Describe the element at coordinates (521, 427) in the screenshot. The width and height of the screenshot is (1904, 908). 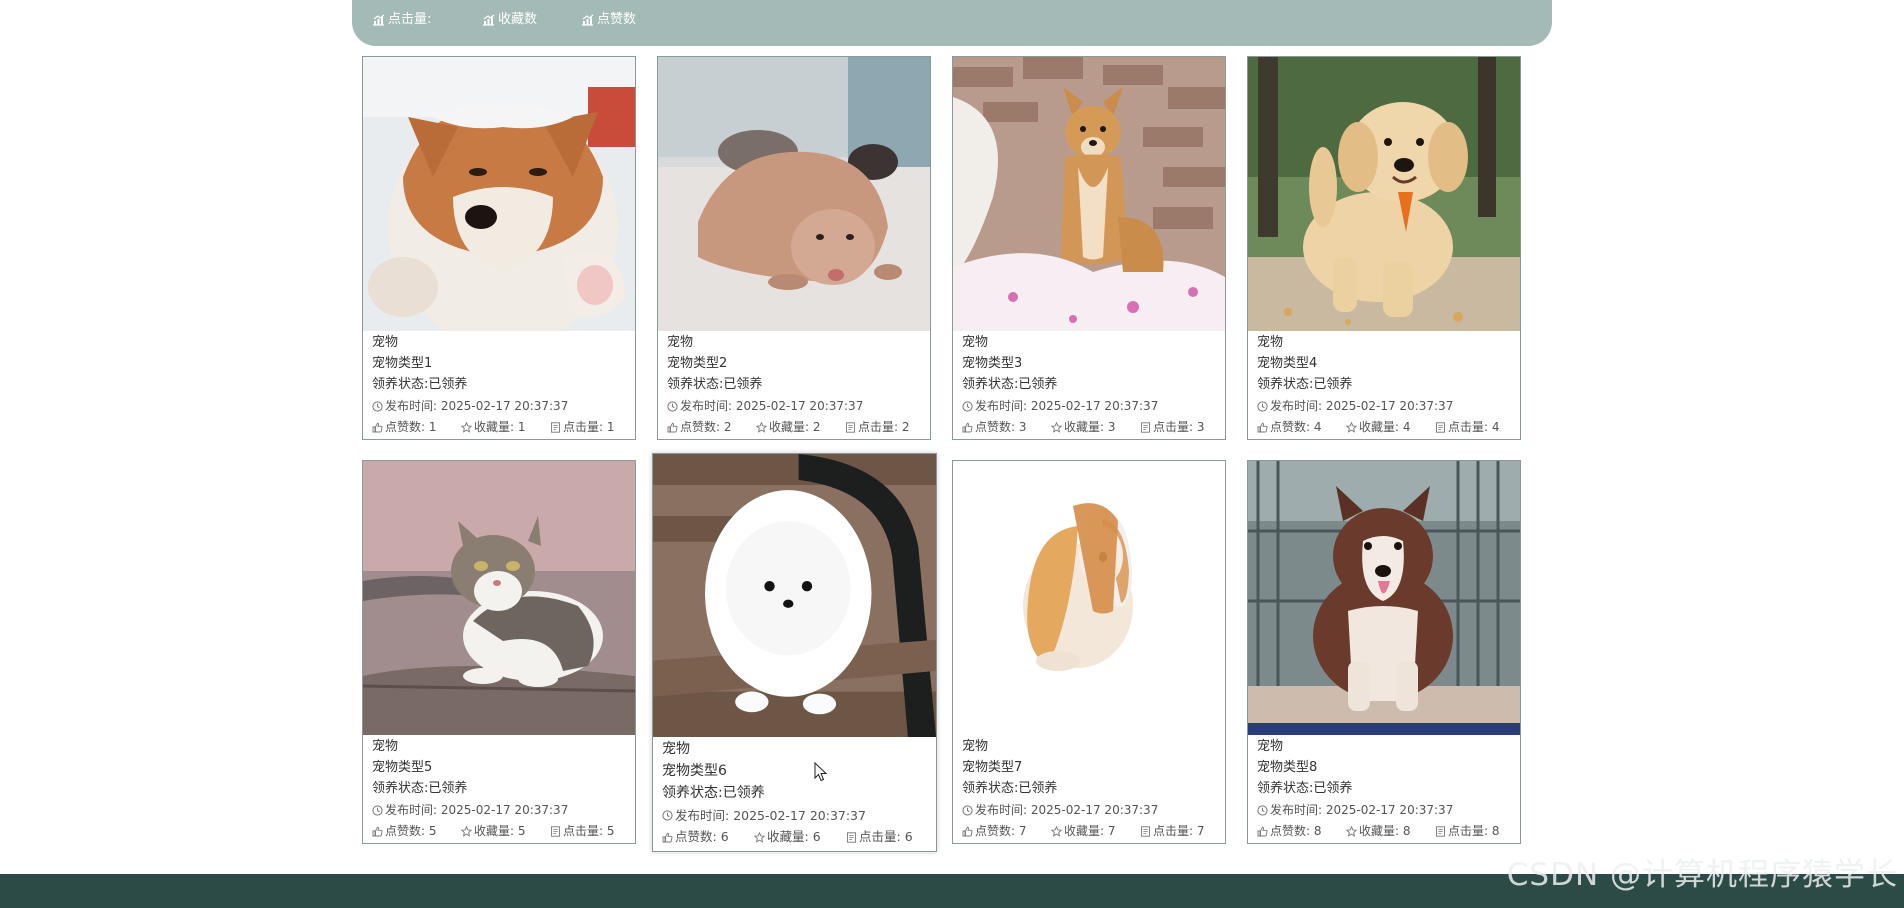
I see `collects-count: 1` at that location.